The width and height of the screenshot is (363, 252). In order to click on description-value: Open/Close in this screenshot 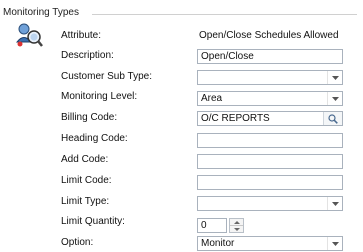, I will do `click(227, 56)`.